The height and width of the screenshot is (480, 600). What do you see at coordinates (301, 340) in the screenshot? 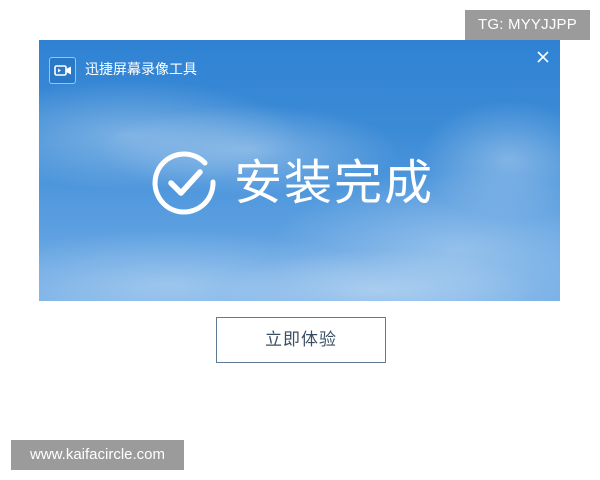
I see `try-now-button: 立即体验` at bounding box center [301, 340].